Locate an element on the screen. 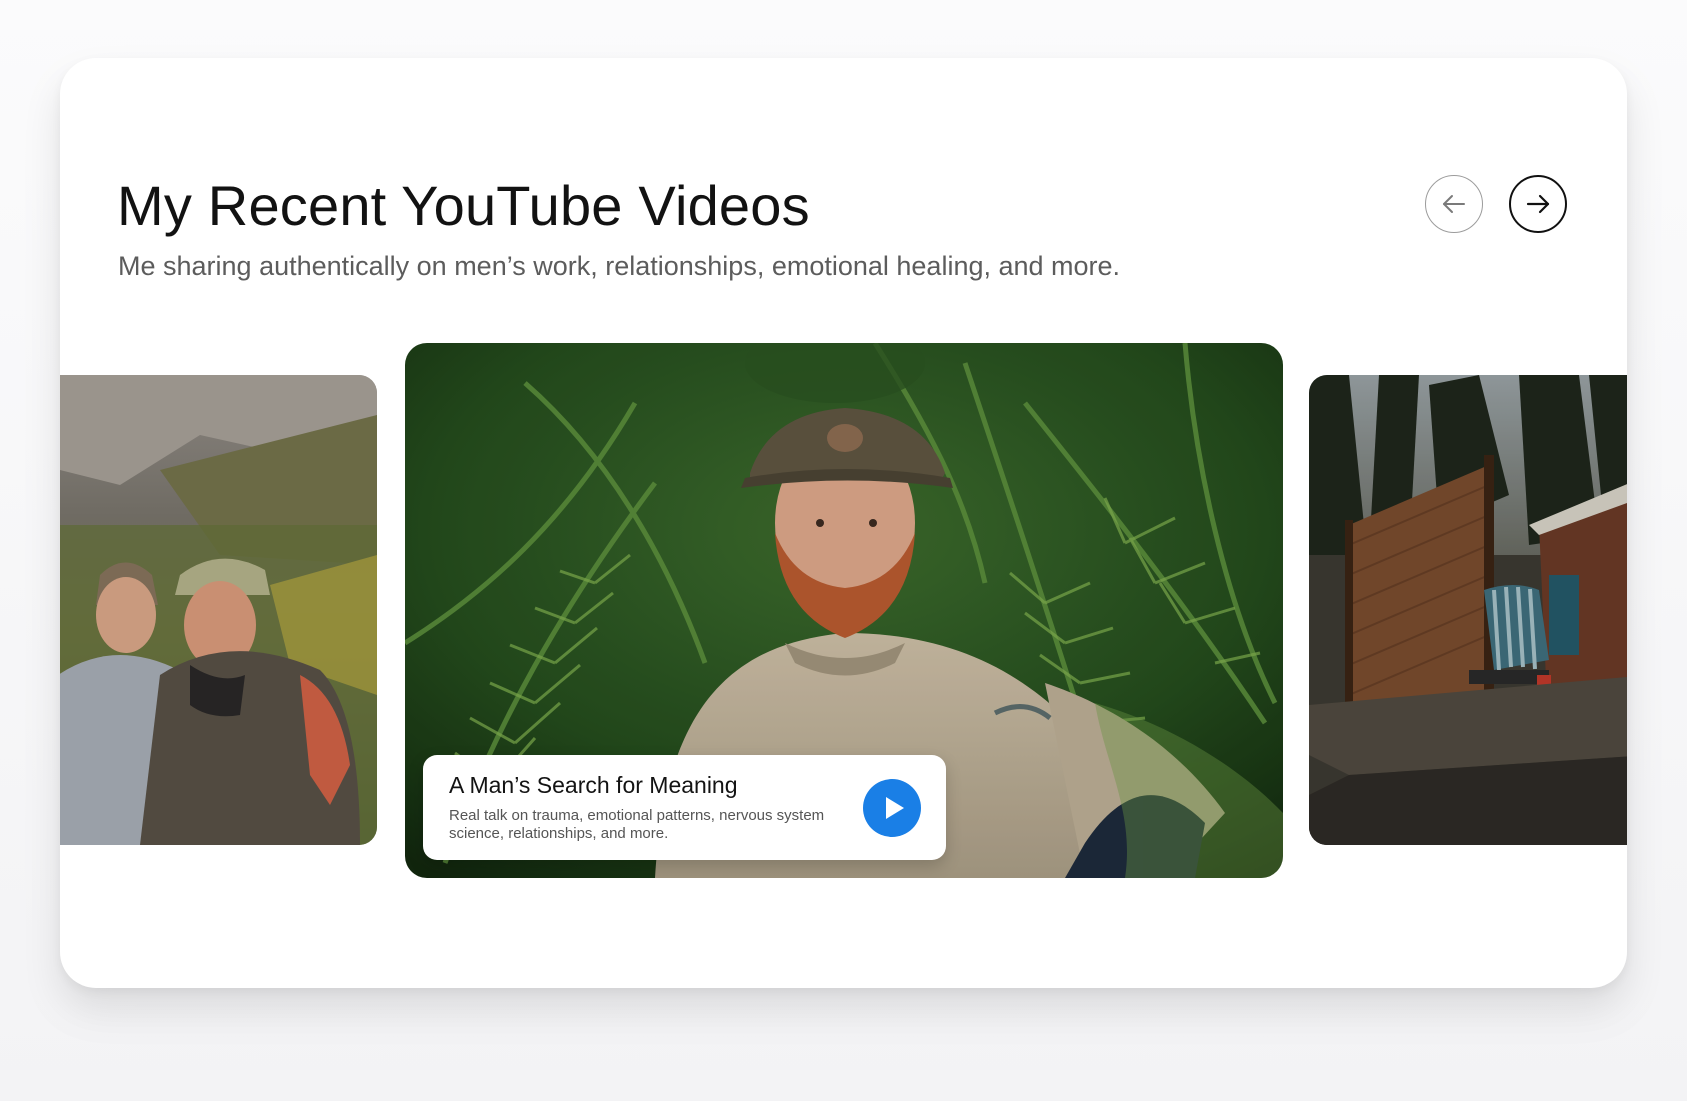  video-title: A Man’s Search for Meaning is located at coordinates (593, 785).